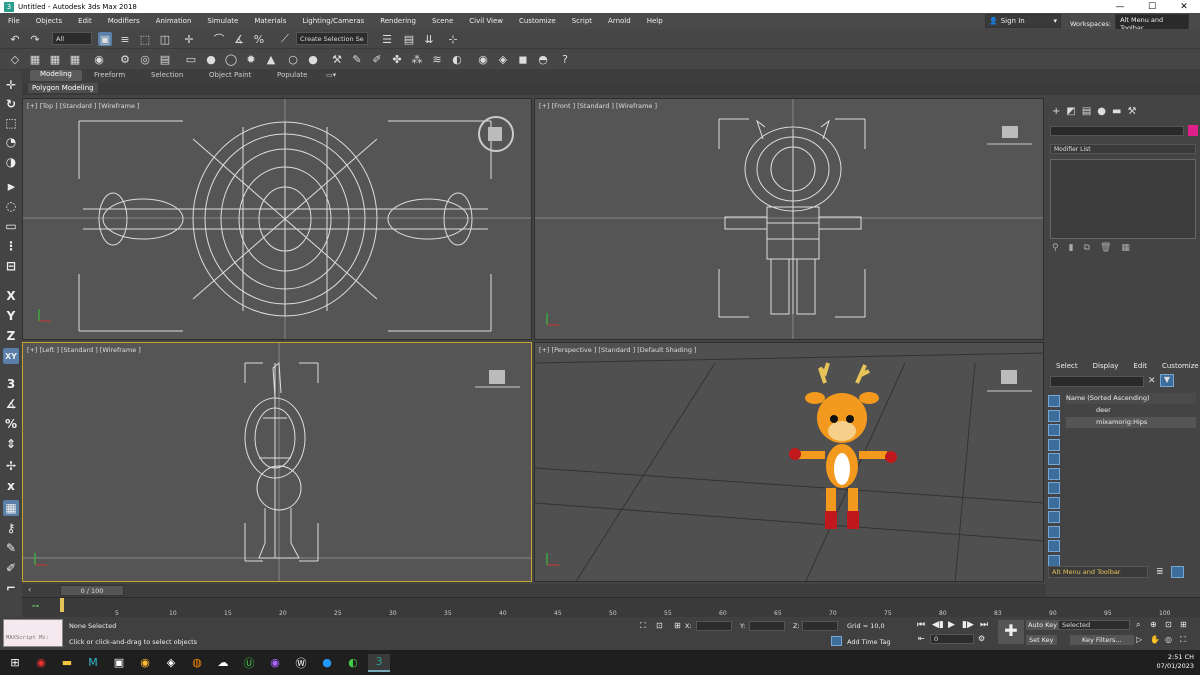  Describe the element at coordinates (1056, 111) in the screenshot. I see `create-tab-icon: +` at that location.